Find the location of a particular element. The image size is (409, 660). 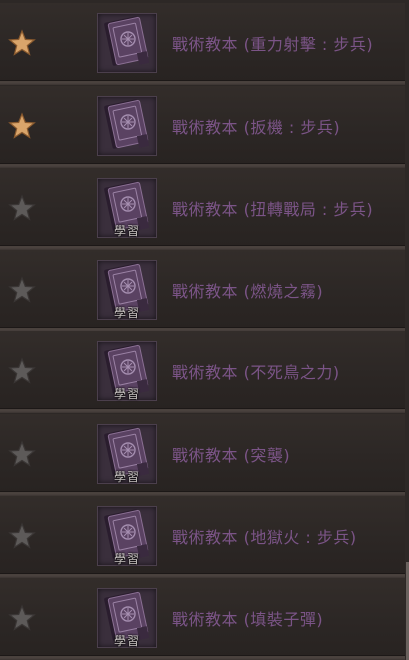

item-title: 戰術教本 (燃燒之霧) is located at coordinates (248, 291).